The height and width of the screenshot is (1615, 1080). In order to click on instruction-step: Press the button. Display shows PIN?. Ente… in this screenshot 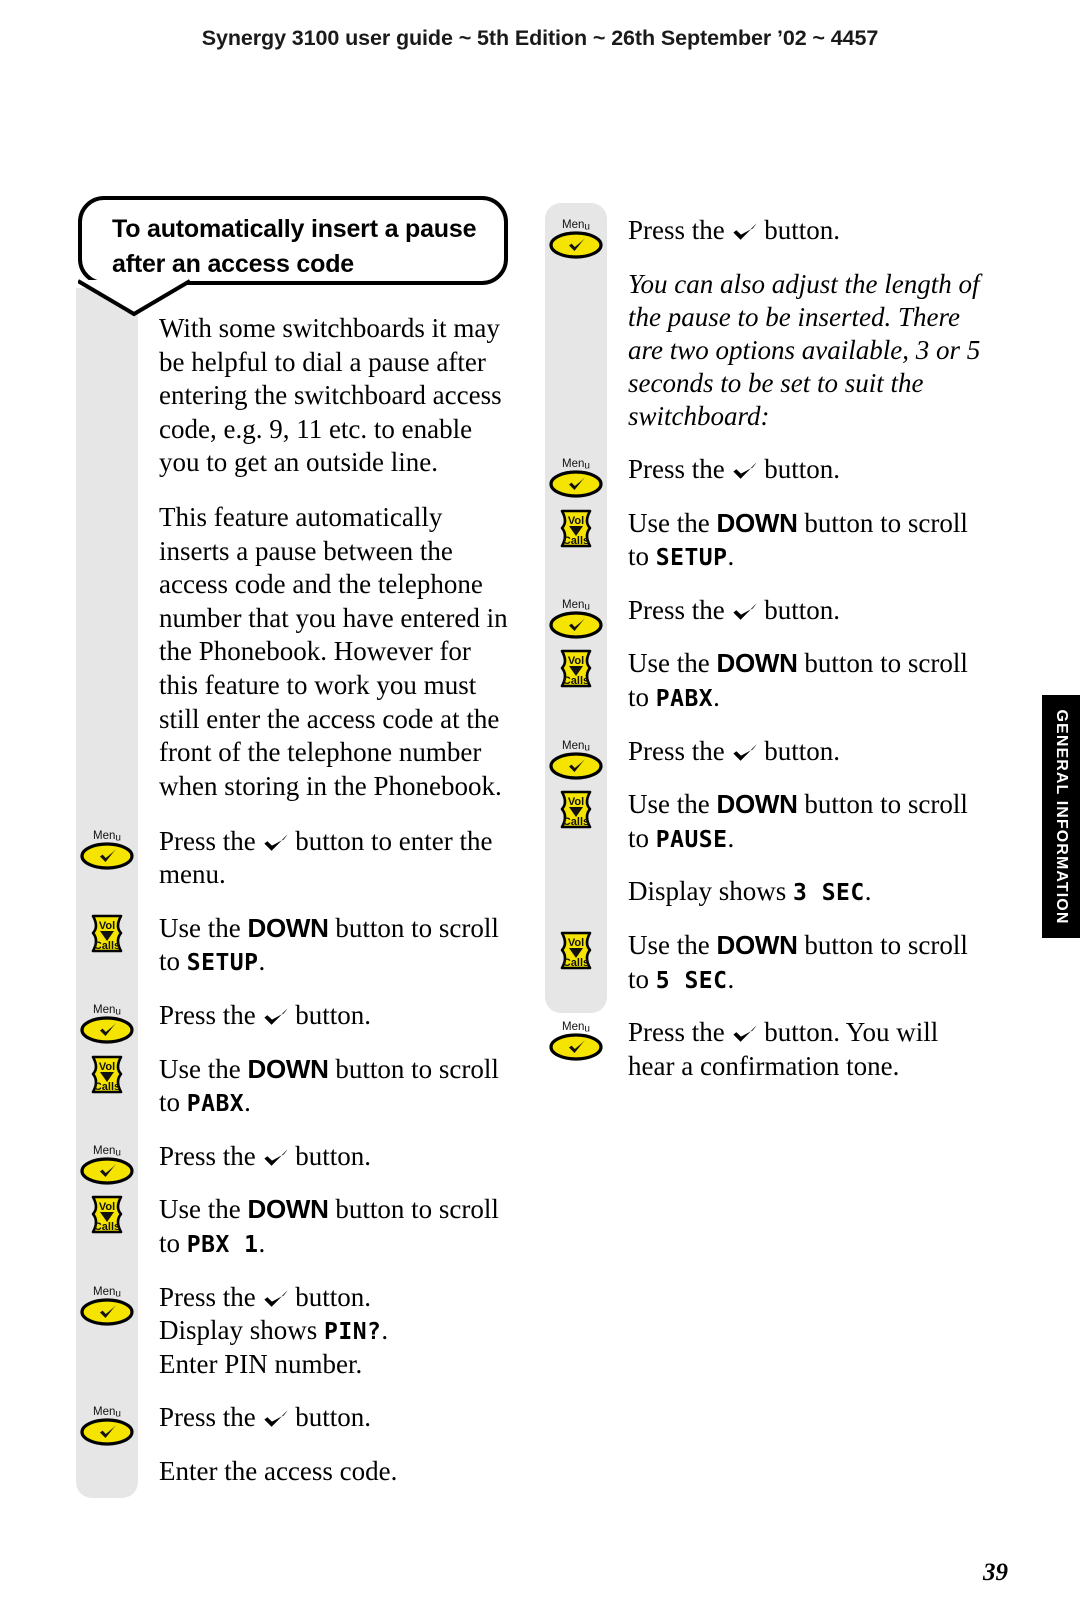, I will do `click(335, 1331)`.